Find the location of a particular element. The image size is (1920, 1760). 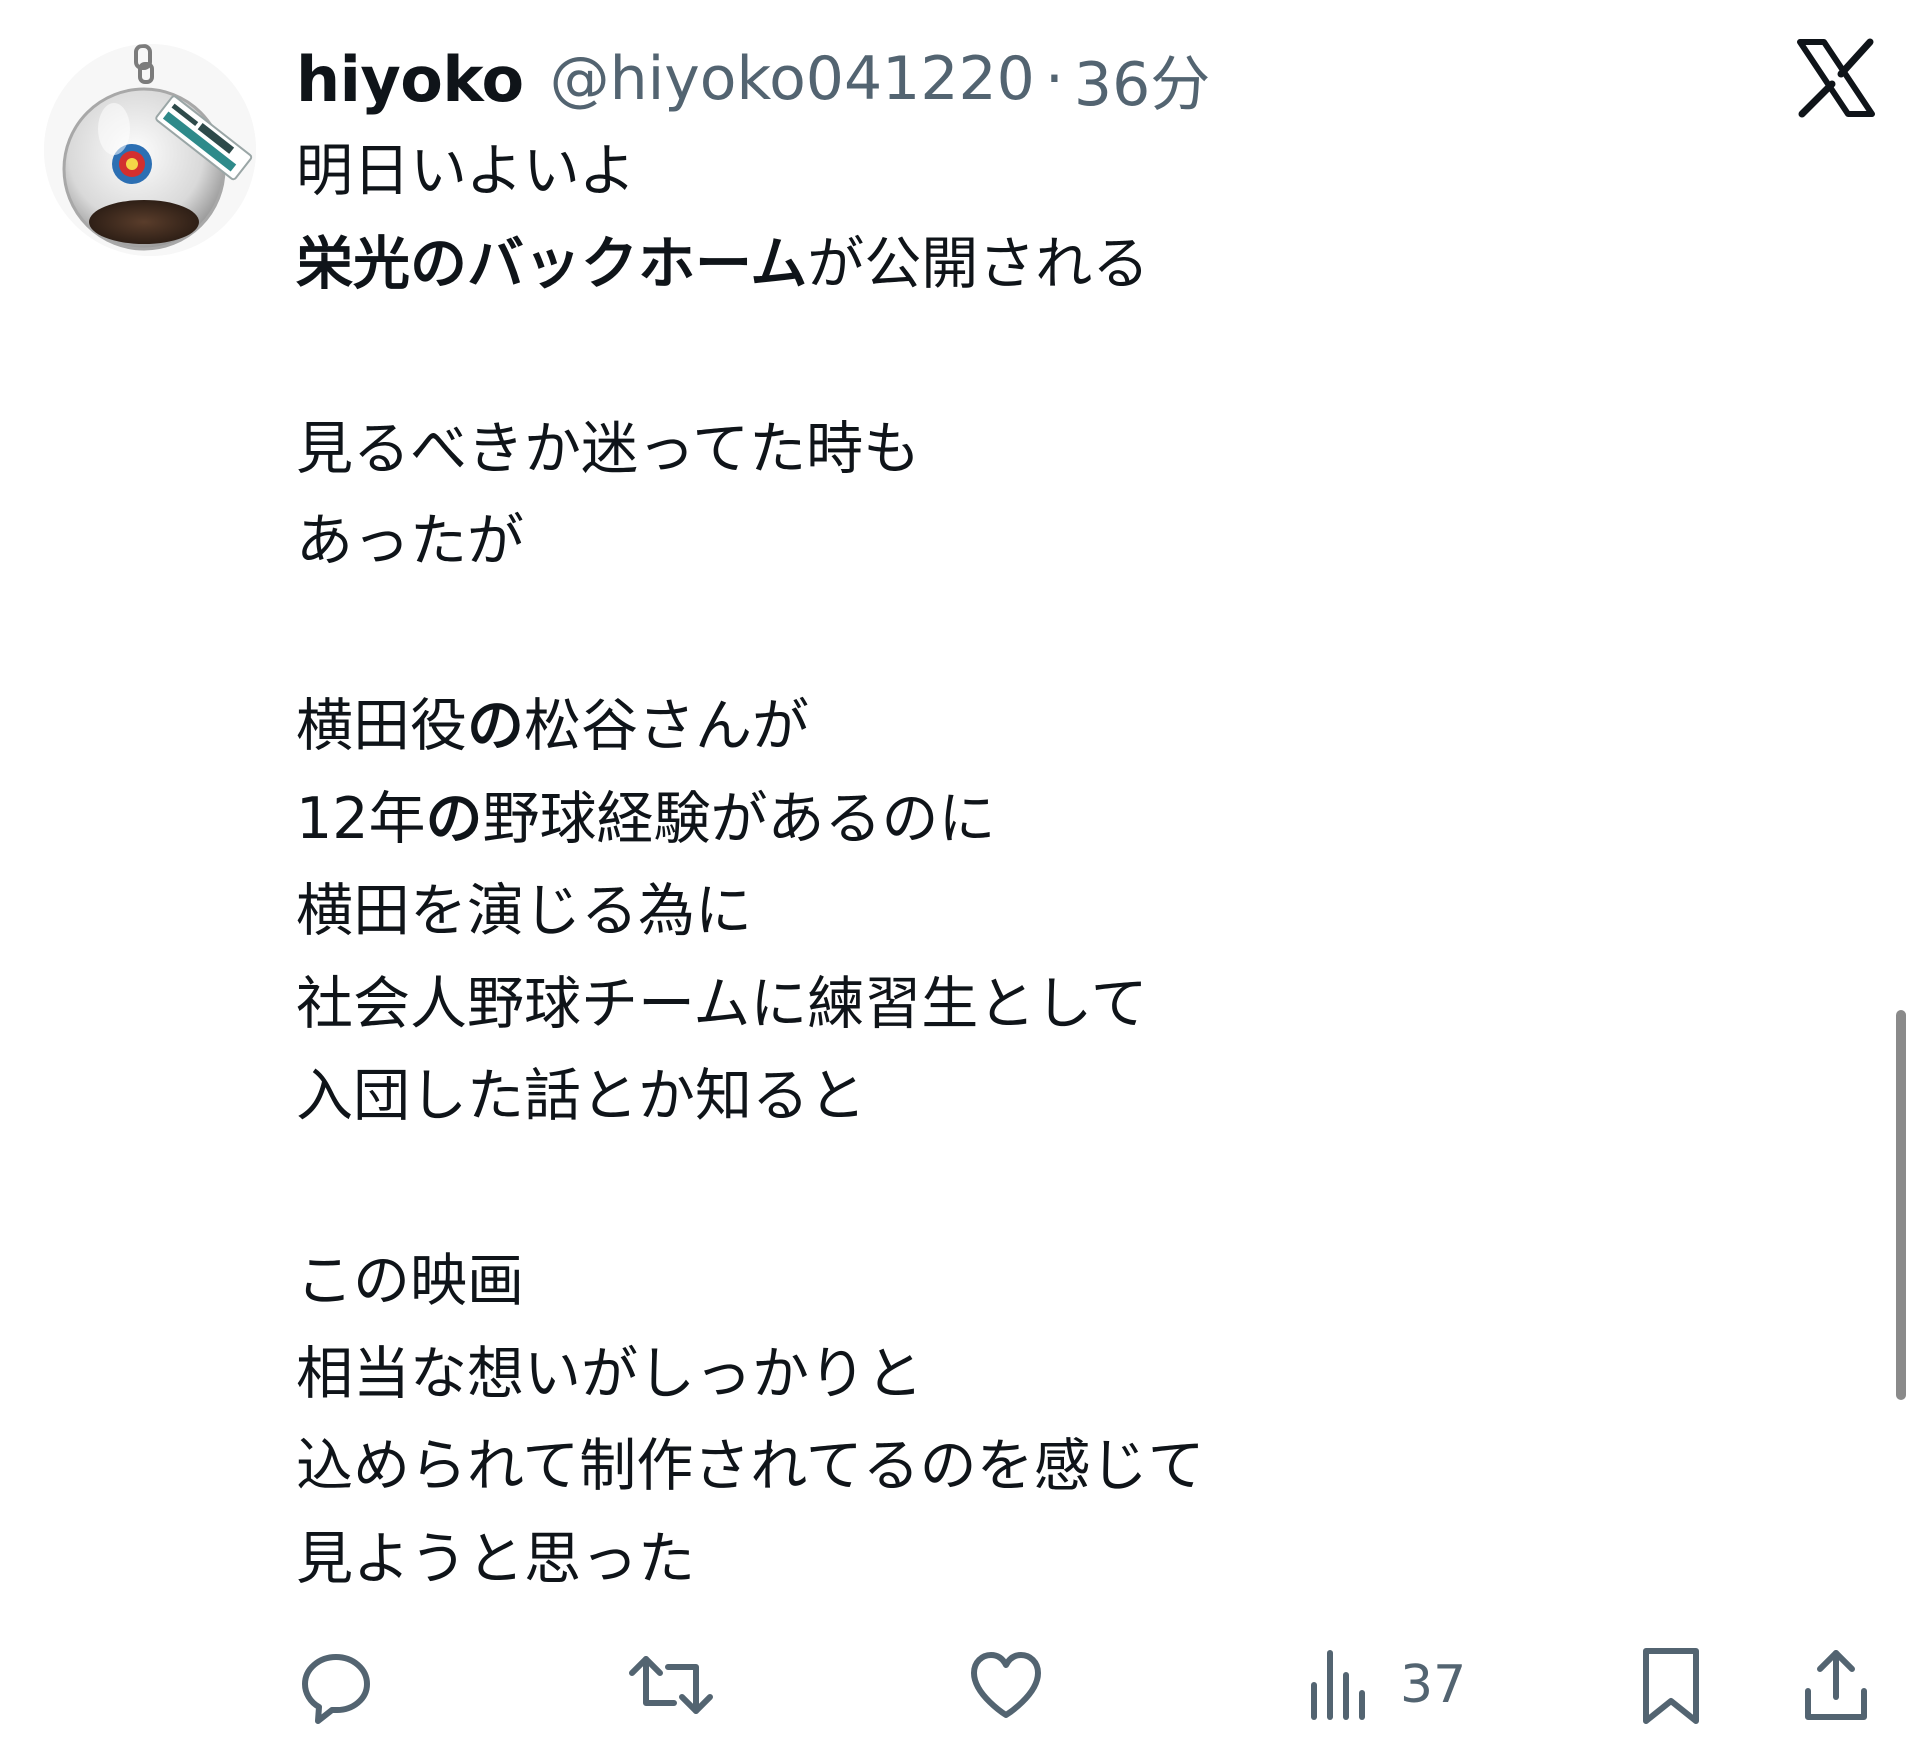

bookmark-icon is located at coordinates (1671, 1686).